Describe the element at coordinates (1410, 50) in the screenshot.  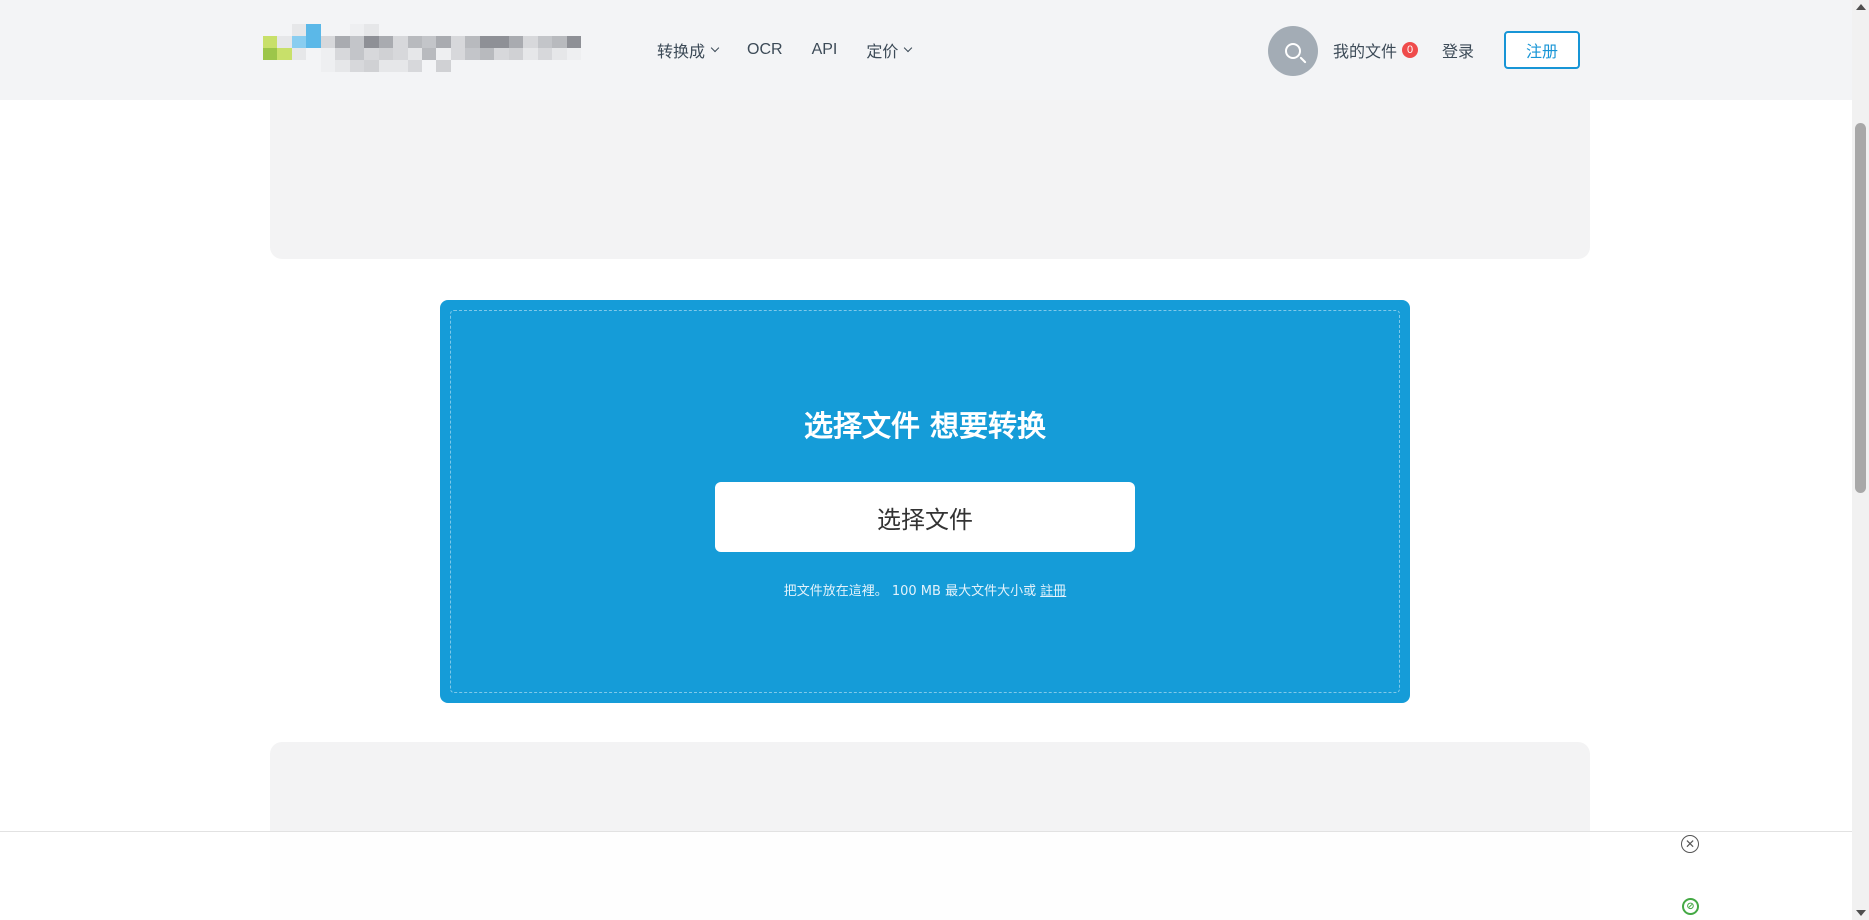
I see `my-files-count-badge: 0` at that location.